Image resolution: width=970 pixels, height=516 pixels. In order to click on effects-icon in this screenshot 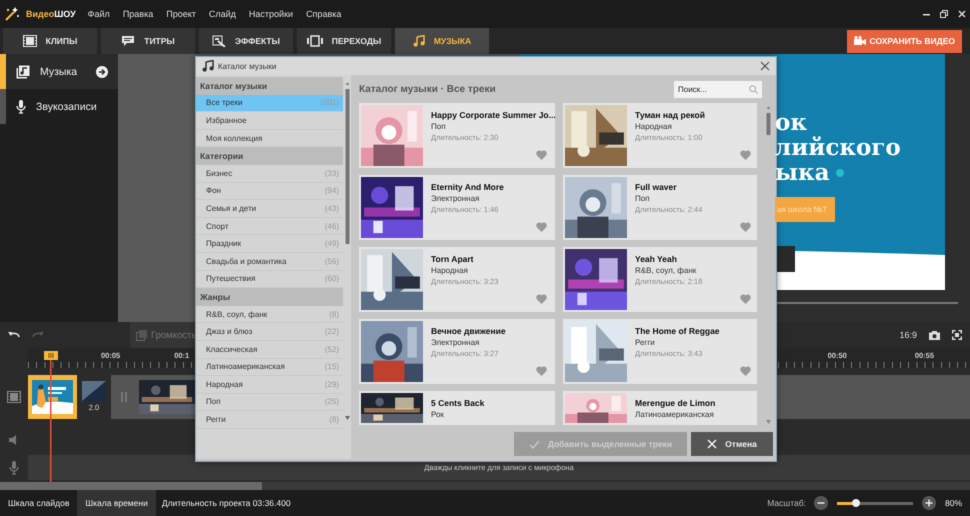, I will do `click(219, 41)`.